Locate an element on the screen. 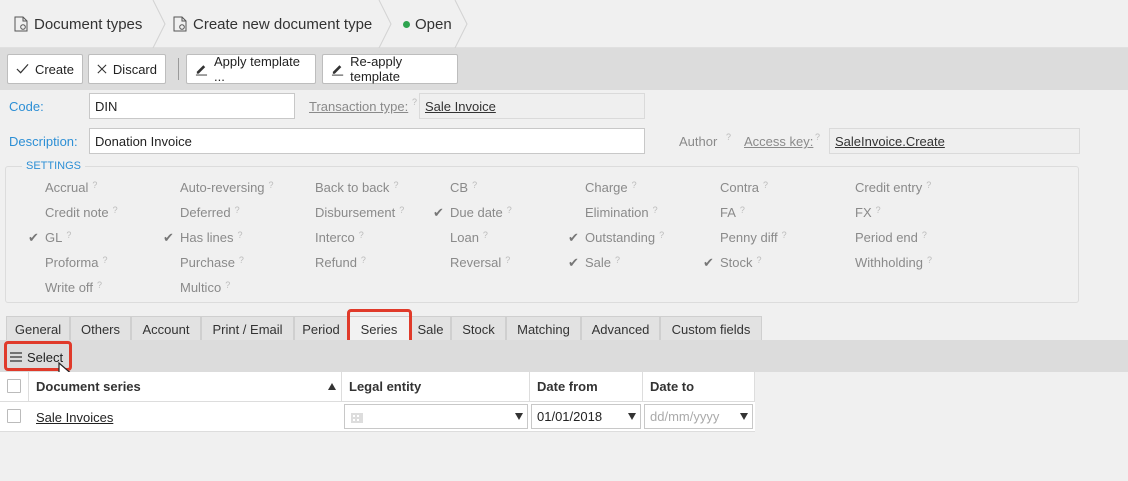 This screenshot has width=1128, height=481. setting-period-end: Period end? is located at coordinates (891, 237).